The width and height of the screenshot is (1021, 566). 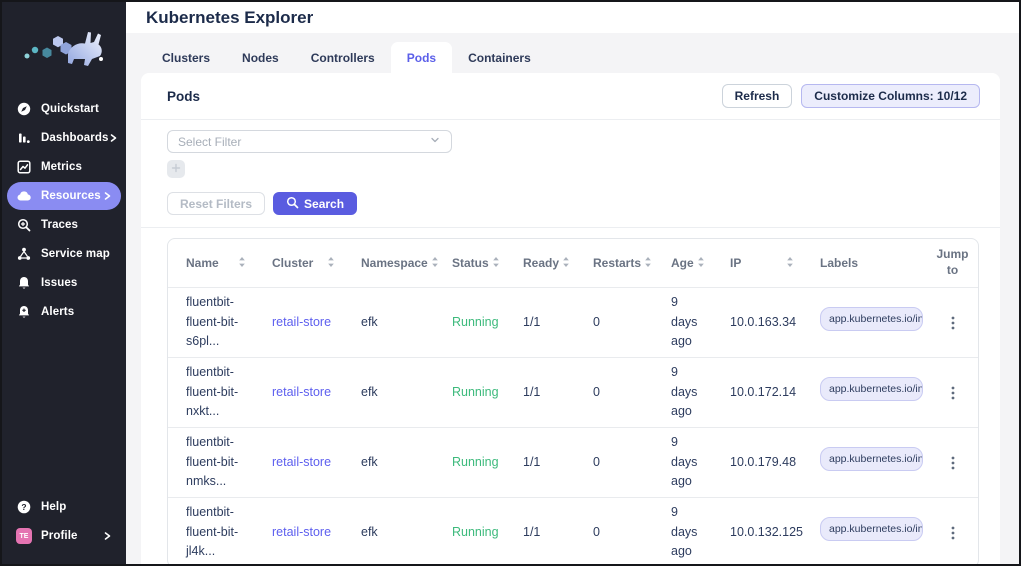 I want to click on panel-header: Pods Refresh Customize Columns: 10/12, so click(x=570, y=96).